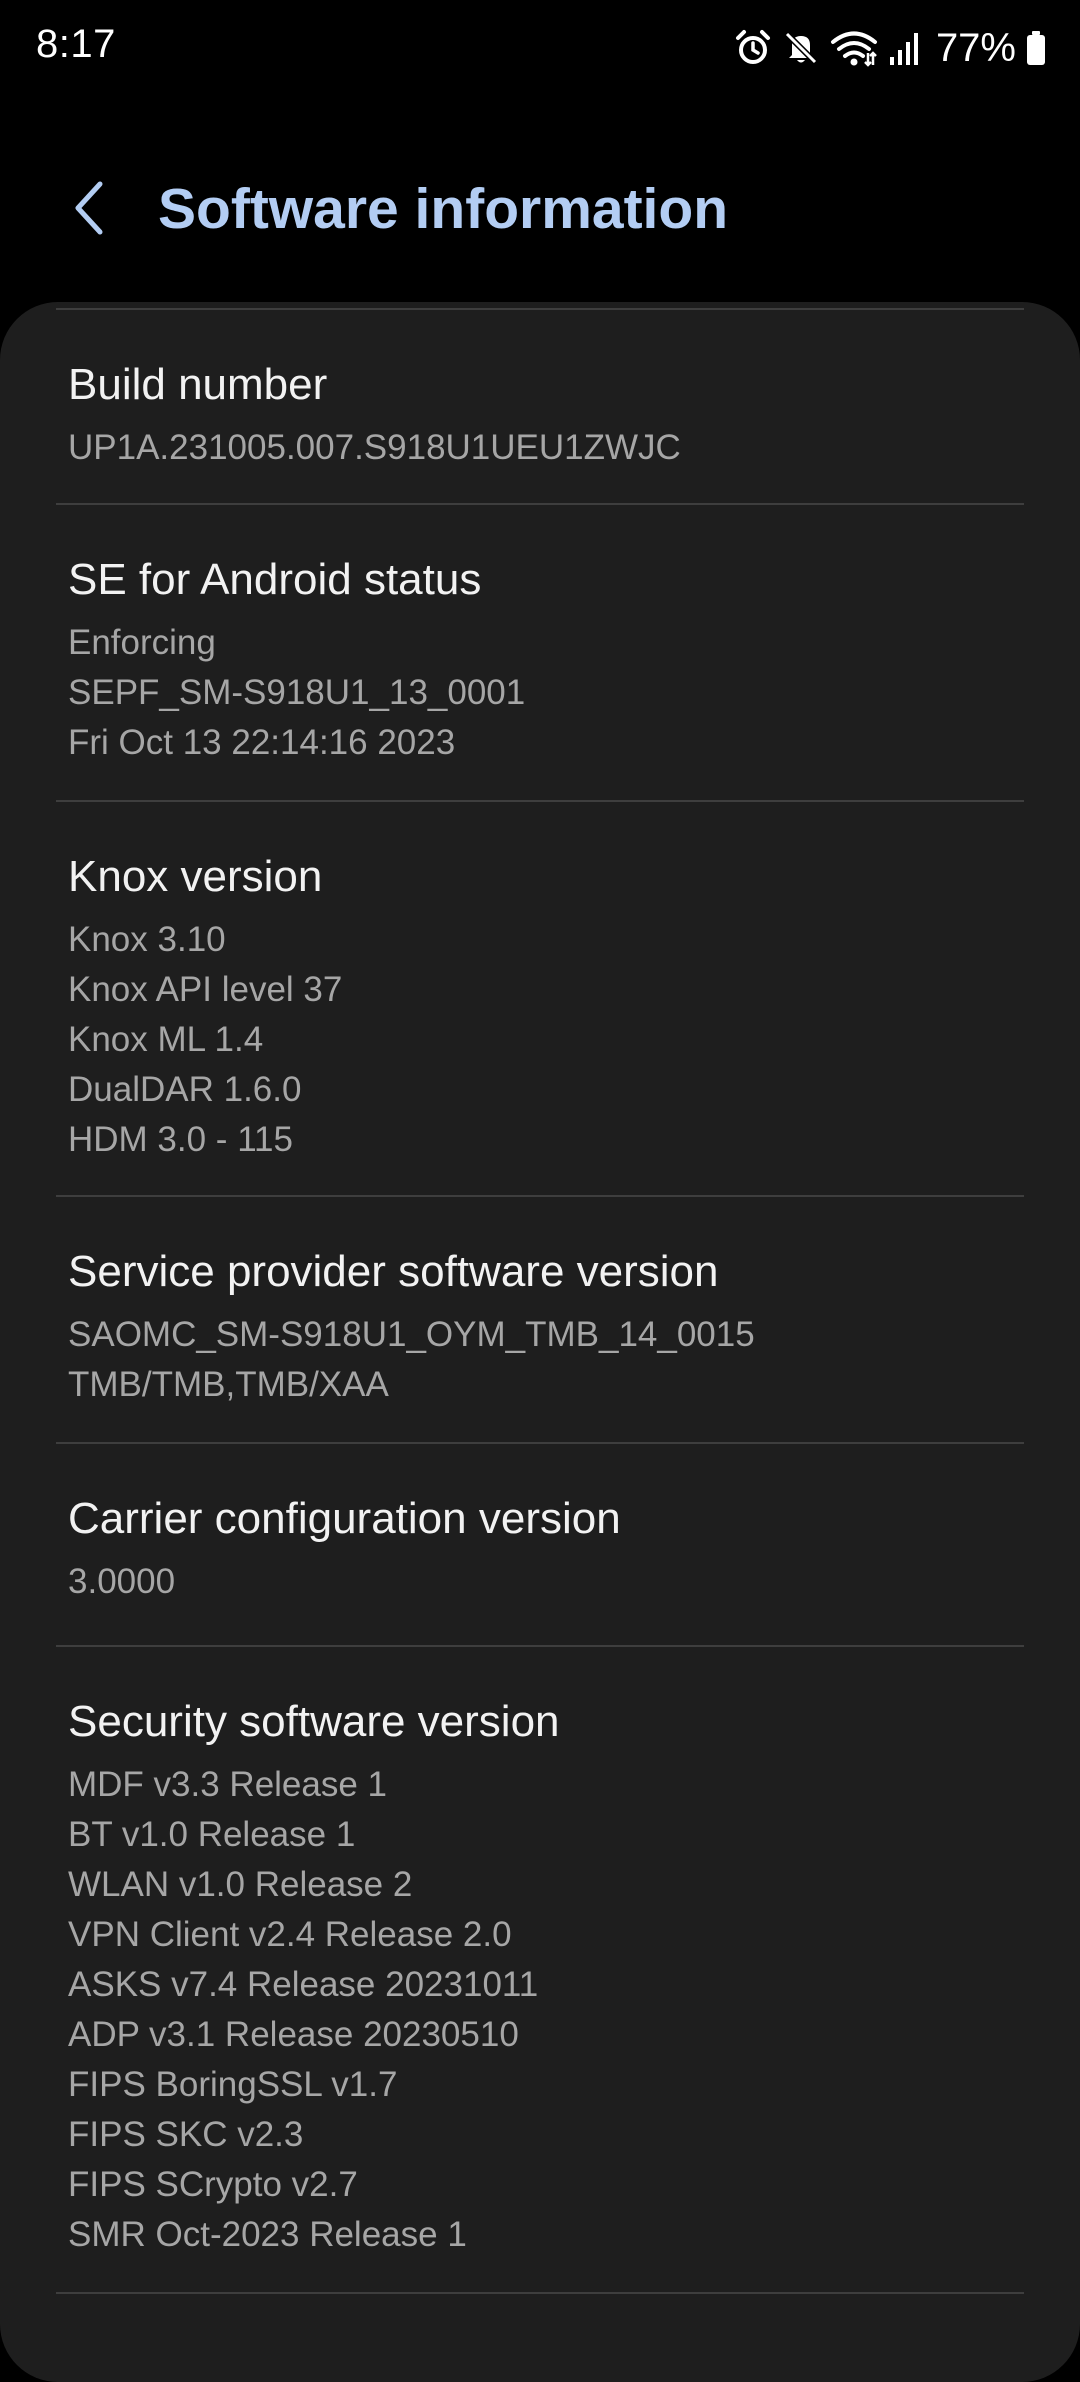  What do you see at coordinates (411, 1334) in the screenshot?
I see `item-value: SAOMC_SM-S918U1_OYM_TMB_14_0015` at bounding box center [411, 1334].